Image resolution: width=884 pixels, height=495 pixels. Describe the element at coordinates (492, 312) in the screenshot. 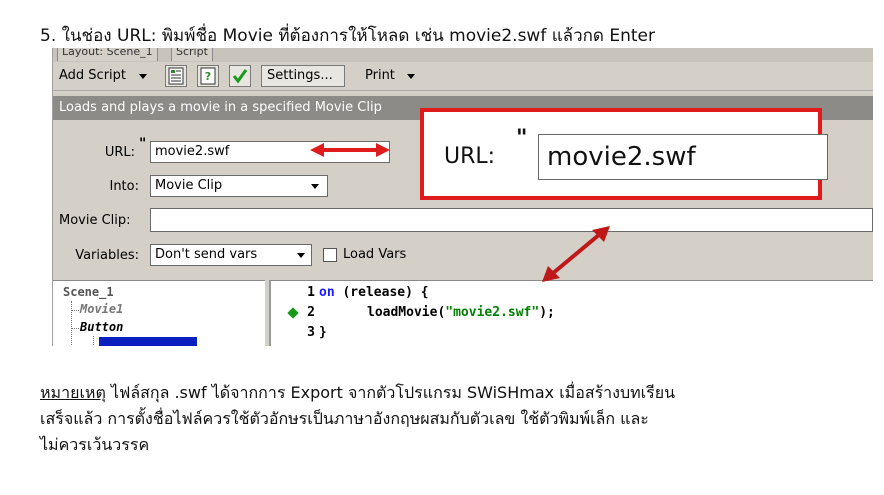

I see `code-string: "movie2.swf"` at that location.